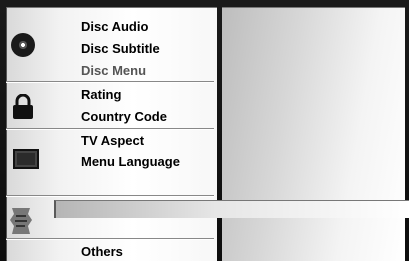 The width and height of the screenshot is (409, 261). What do you see at coordinates (26, 159) in the screenshot?
I see `tv-icon` at bounding box center [26, 159].